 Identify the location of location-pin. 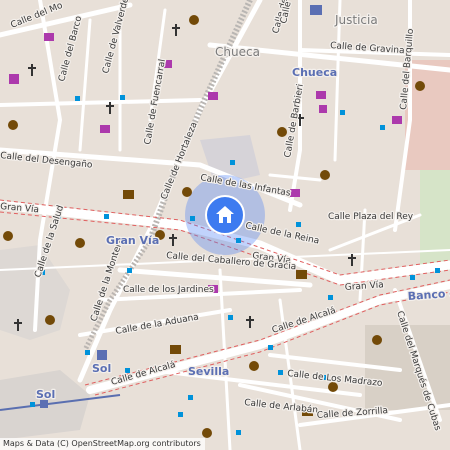
(225, 215).